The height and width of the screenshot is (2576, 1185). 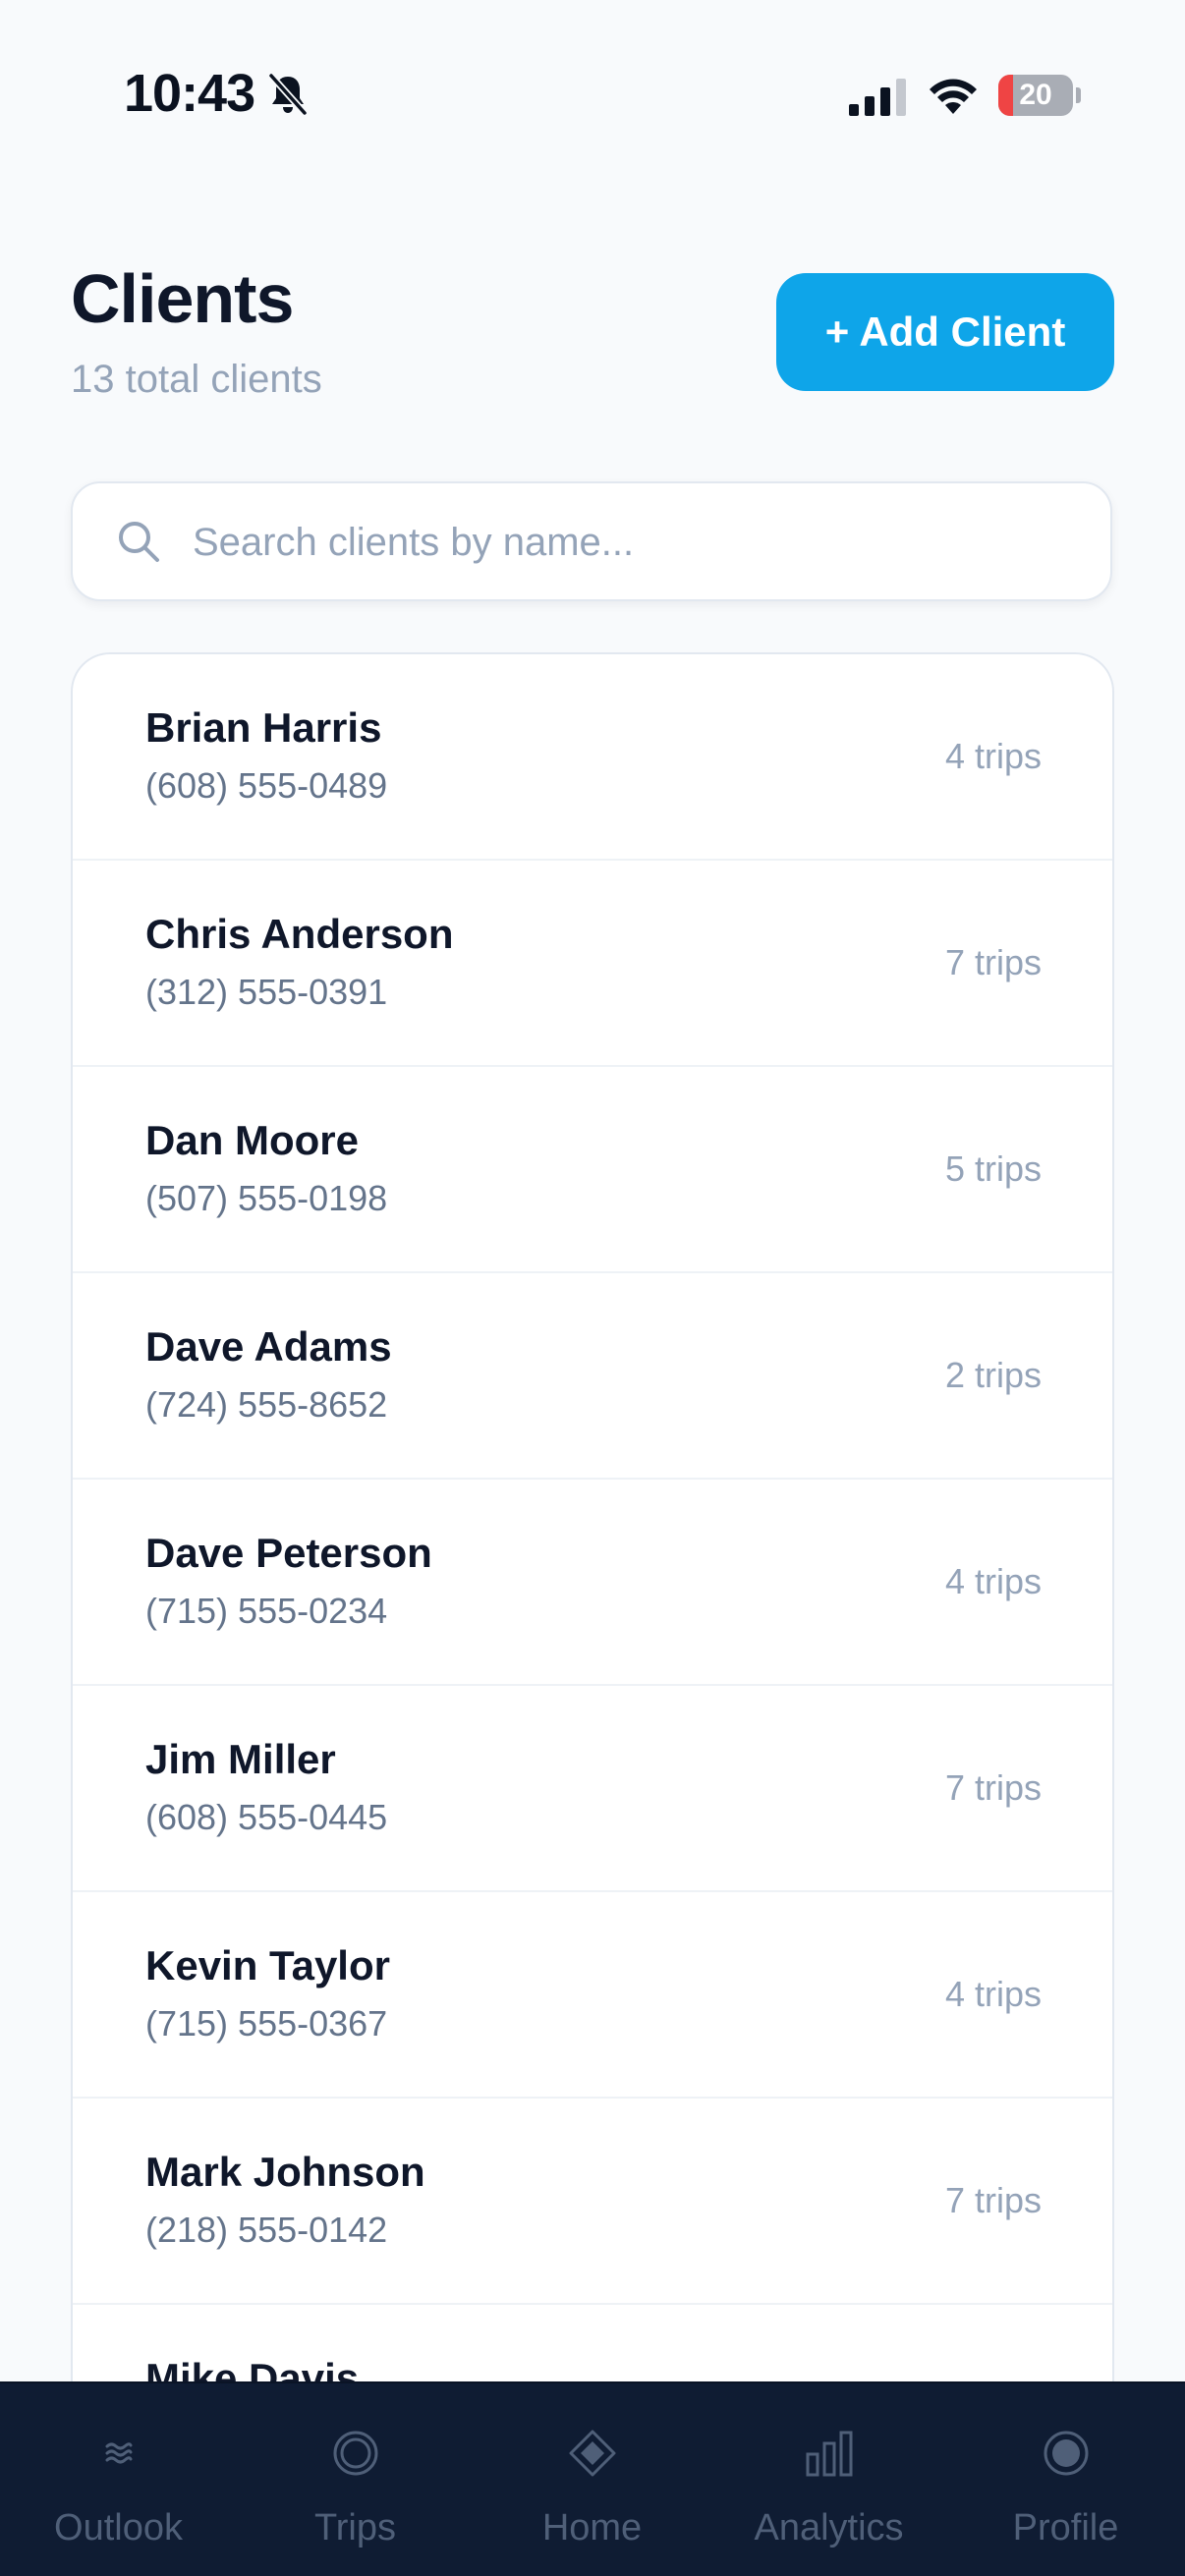 I want to click on target-icon, so click(x=355, y=2453).